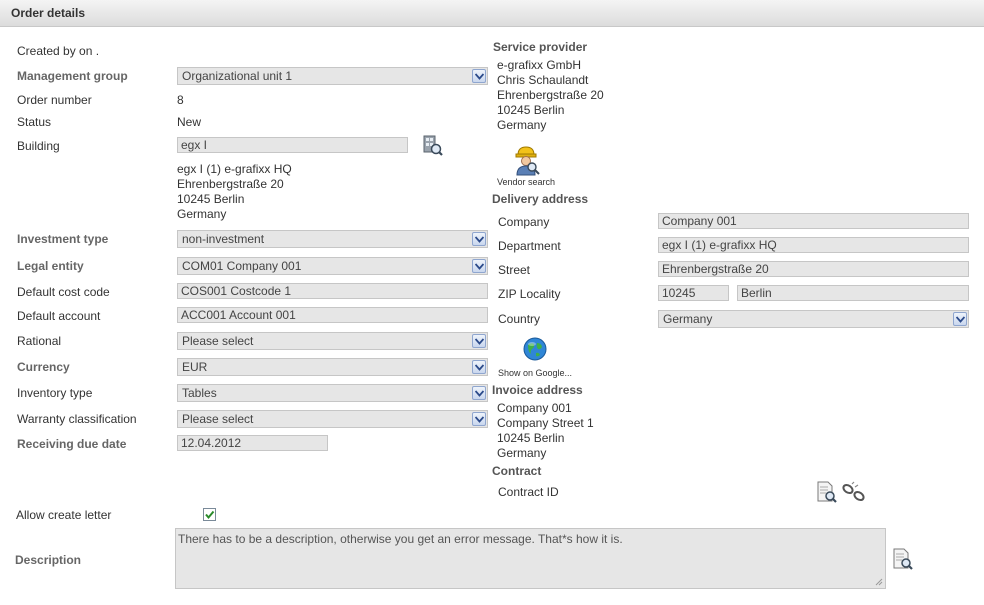 Image resolution: width=984 pixels, height=605 pixels. Describe the element at coordinates (39, 341) in the screenshot. I see `rational-label: Rational` at that location.